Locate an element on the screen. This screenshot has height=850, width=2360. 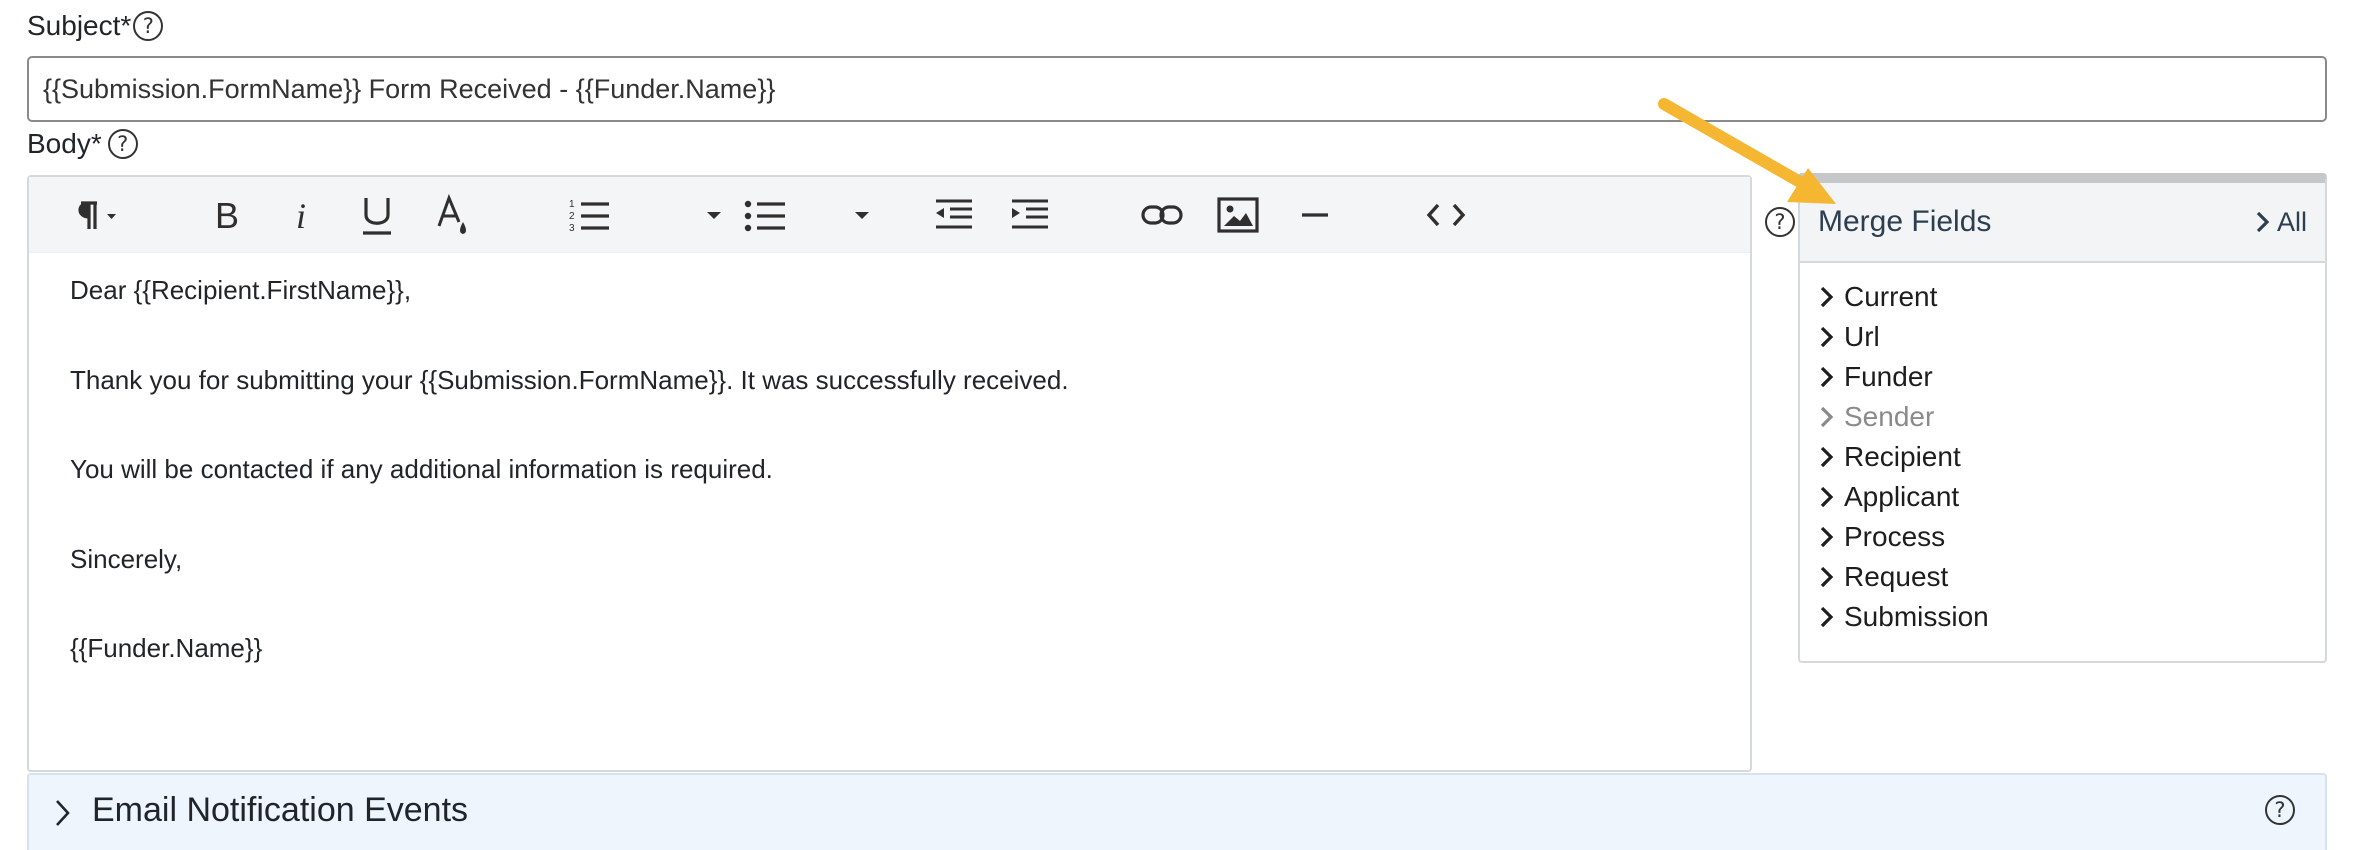
svg-text: 3 is located at coordinates (572, 228).